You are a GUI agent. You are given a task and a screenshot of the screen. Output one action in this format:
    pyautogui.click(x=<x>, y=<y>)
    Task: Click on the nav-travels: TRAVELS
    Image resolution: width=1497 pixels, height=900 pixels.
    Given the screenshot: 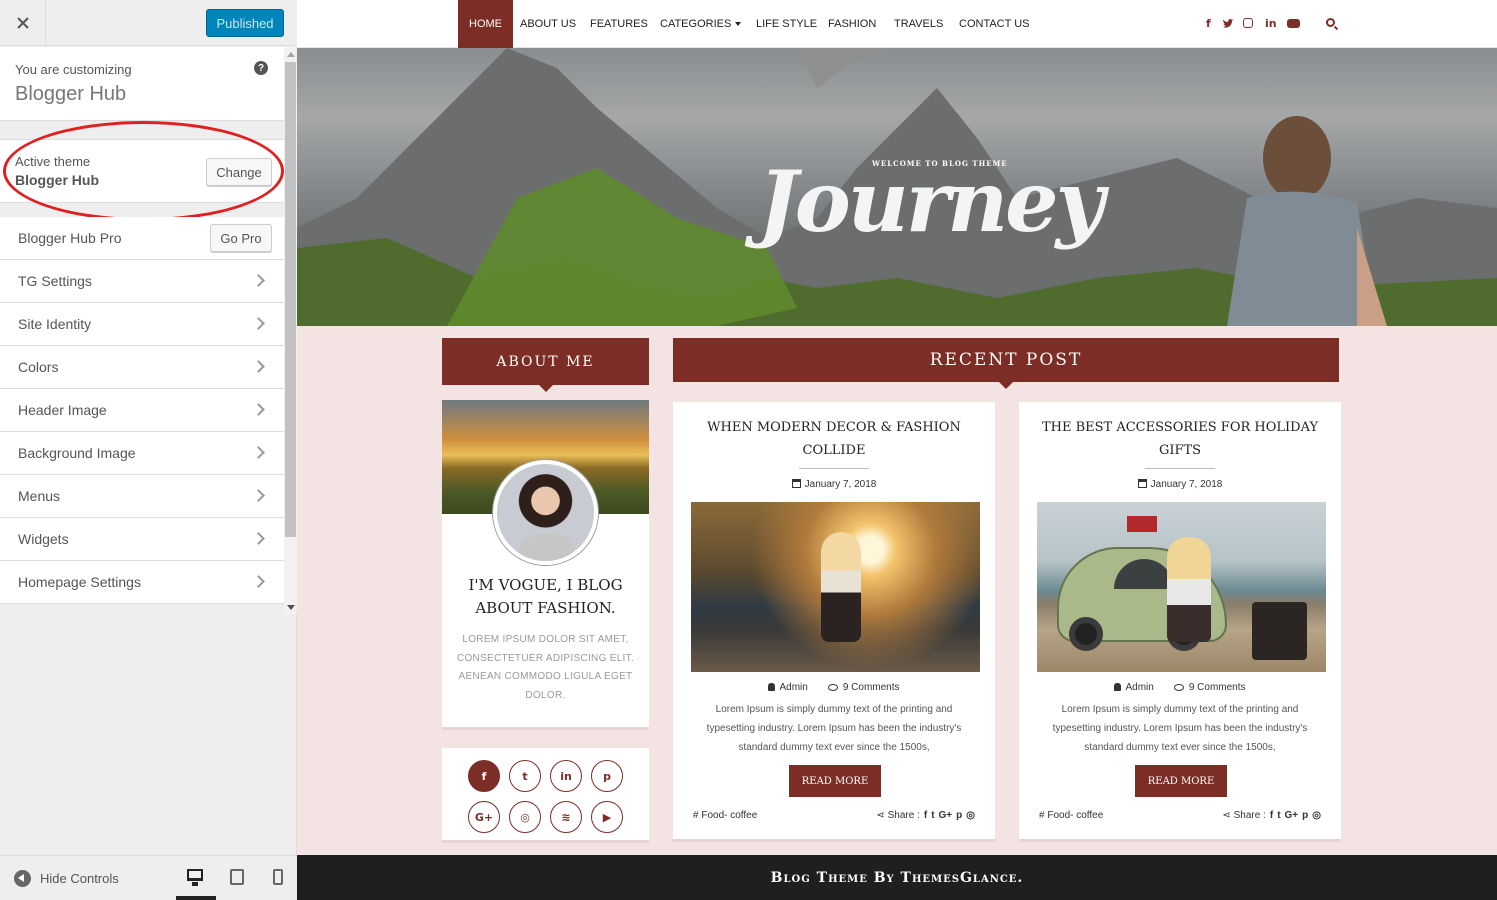 What is the action you would take?
    pyautogui.click(x=918, y=24)
    